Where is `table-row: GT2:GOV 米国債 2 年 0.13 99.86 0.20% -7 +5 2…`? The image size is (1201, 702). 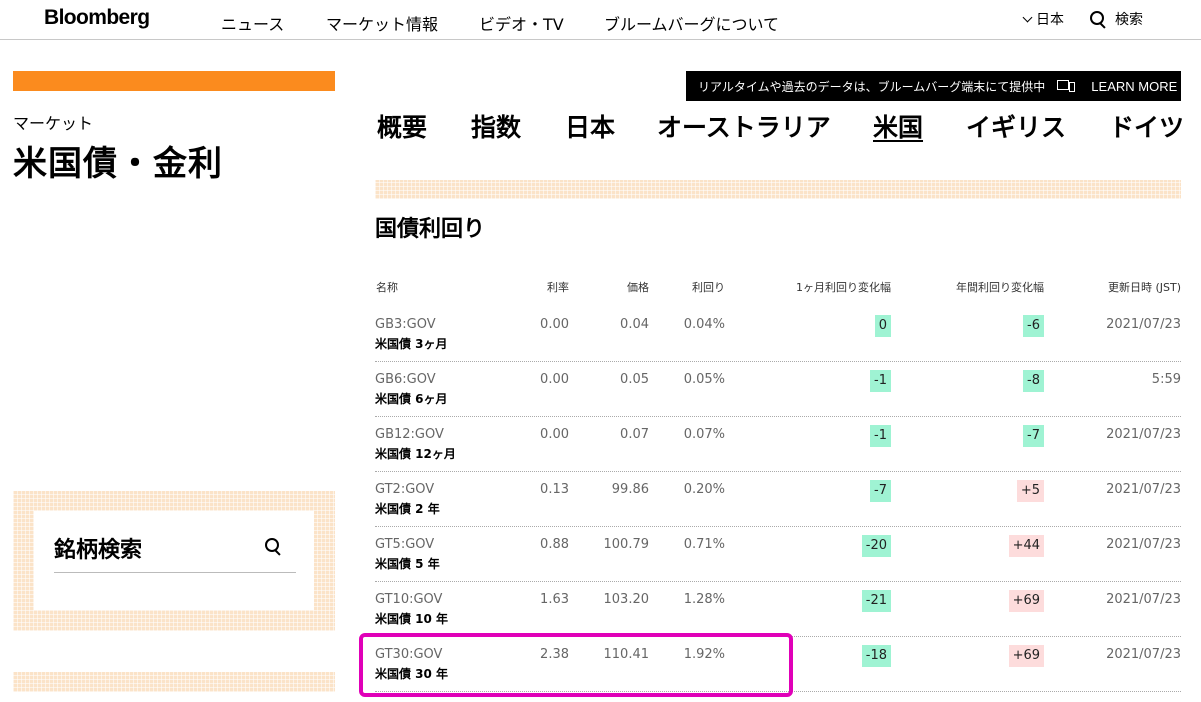 table-row: GT2:GOV 米国債 2 年 0.13 99.86 0.20% -7 +5 2… is located at coordinates (778, 499).